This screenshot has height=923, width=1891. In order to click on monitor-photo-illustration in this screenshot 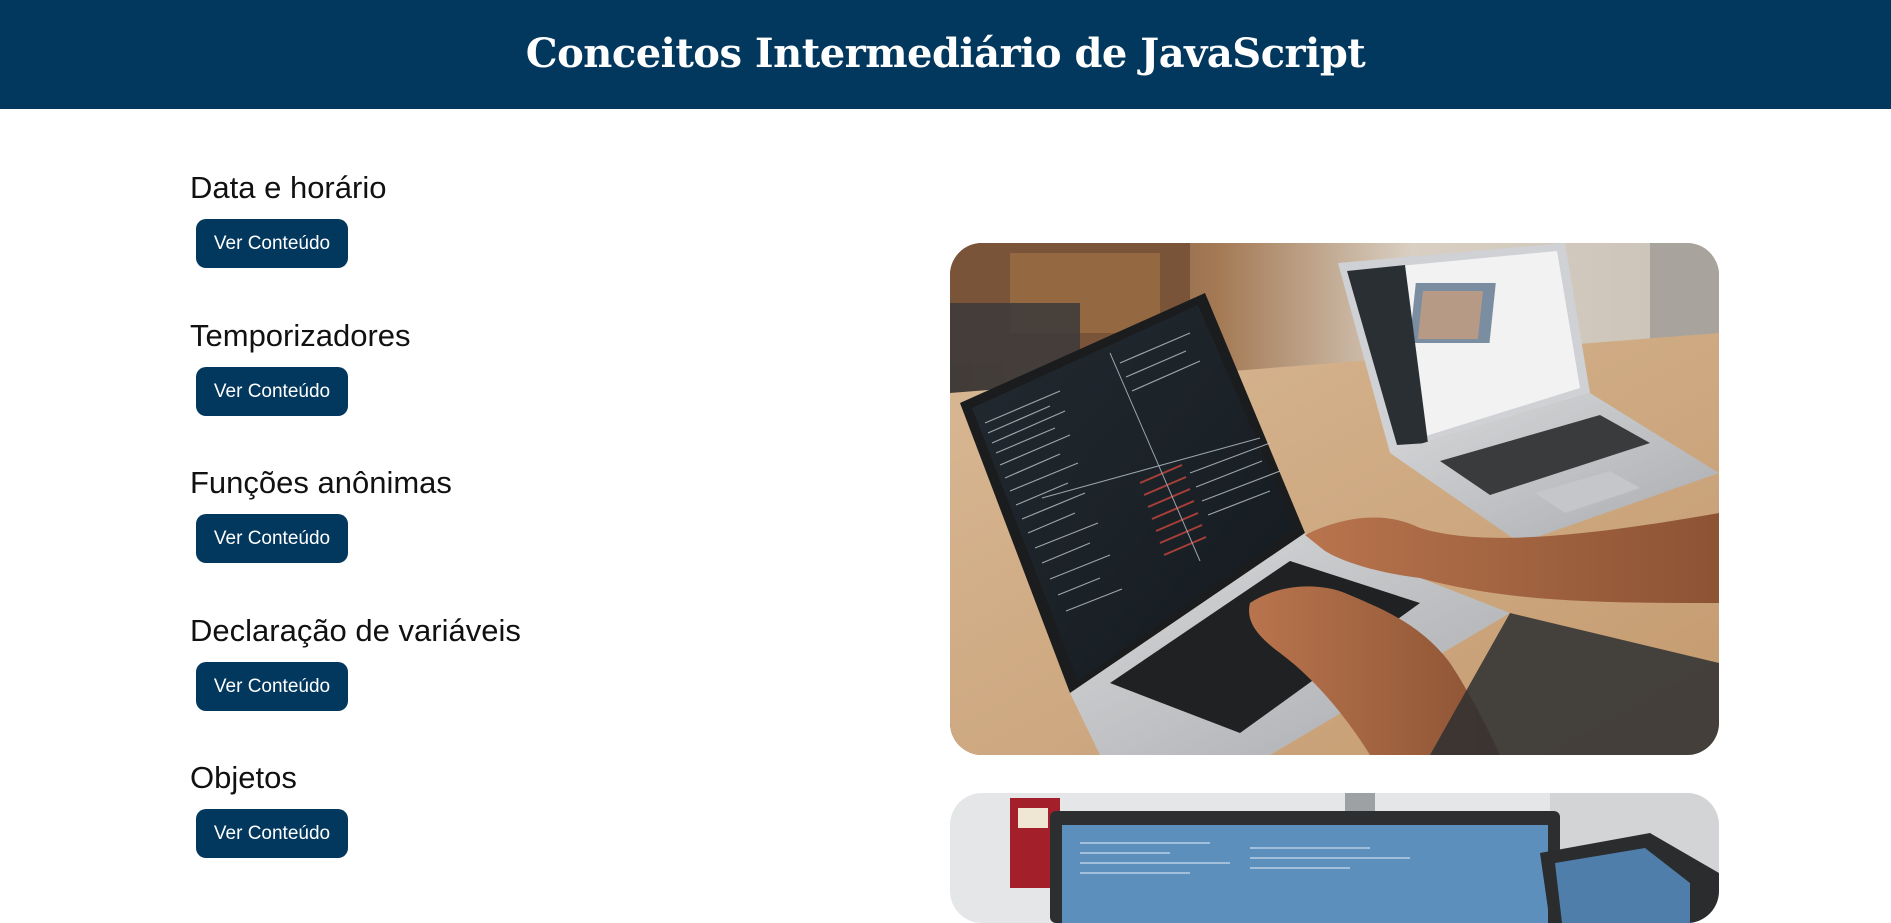, I will do `click(1334, 858)`.